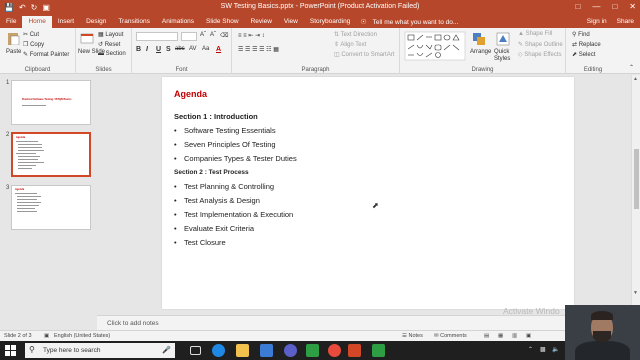 Image resolution: width=640 pixels, height=360 pixels. I want to click on thumbnail-slide-2: Agenda, so click(51, 154).